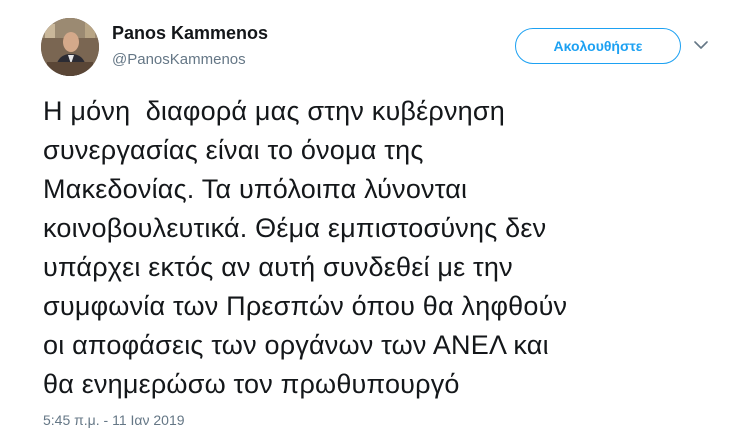 The width and height of the screenshot is (735, 438). Describe the element at coordinates (305, 306) in the screenshot. I see `tweet-text-line: συμφωνία των Πρεσπών όπου θα ληφθούν` at that location.